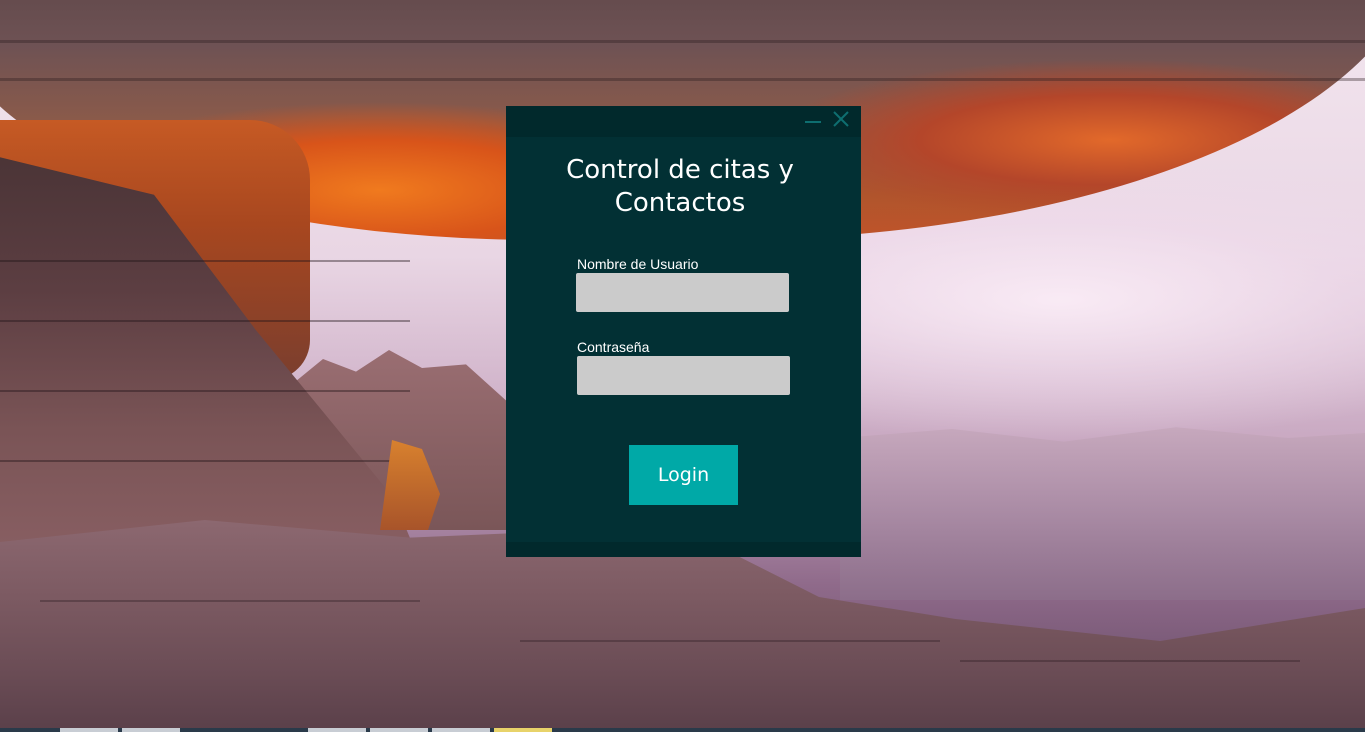 Image resolution: width=1365 pixels, height=732 pixels. What do you see at coordinates (683, 475) in the screenshot?
I see `login-button: Login` at bounding box center [683, 475].